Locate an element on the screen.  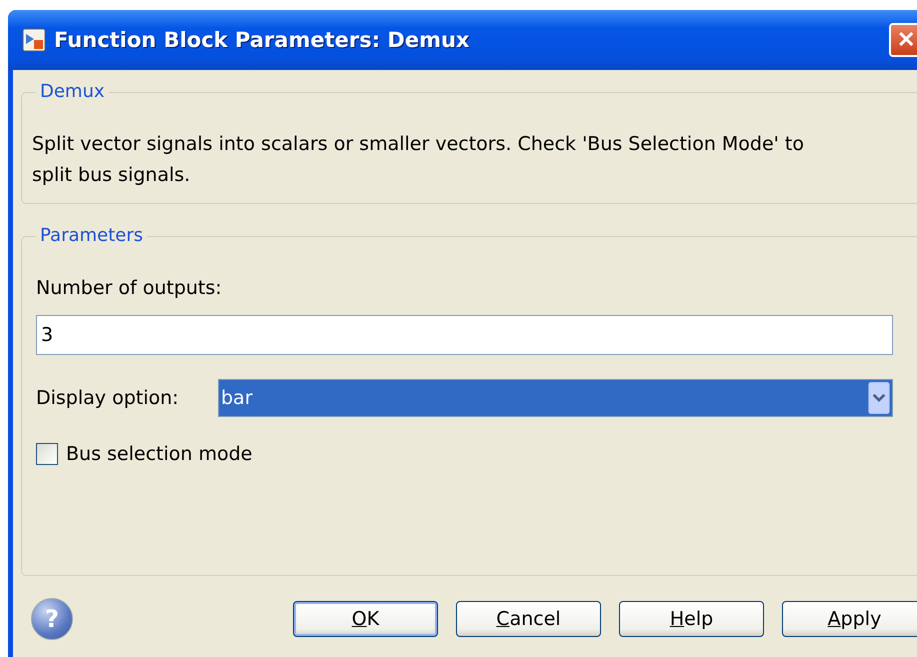
close-button: ✕ is located at coordinates (903, 40).